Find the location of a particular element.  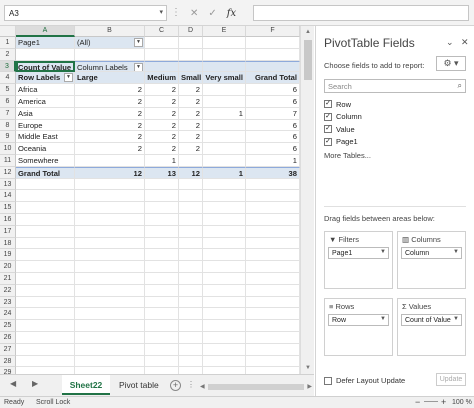

cancel-icon: ✕ is located at coordinates (194, 13).